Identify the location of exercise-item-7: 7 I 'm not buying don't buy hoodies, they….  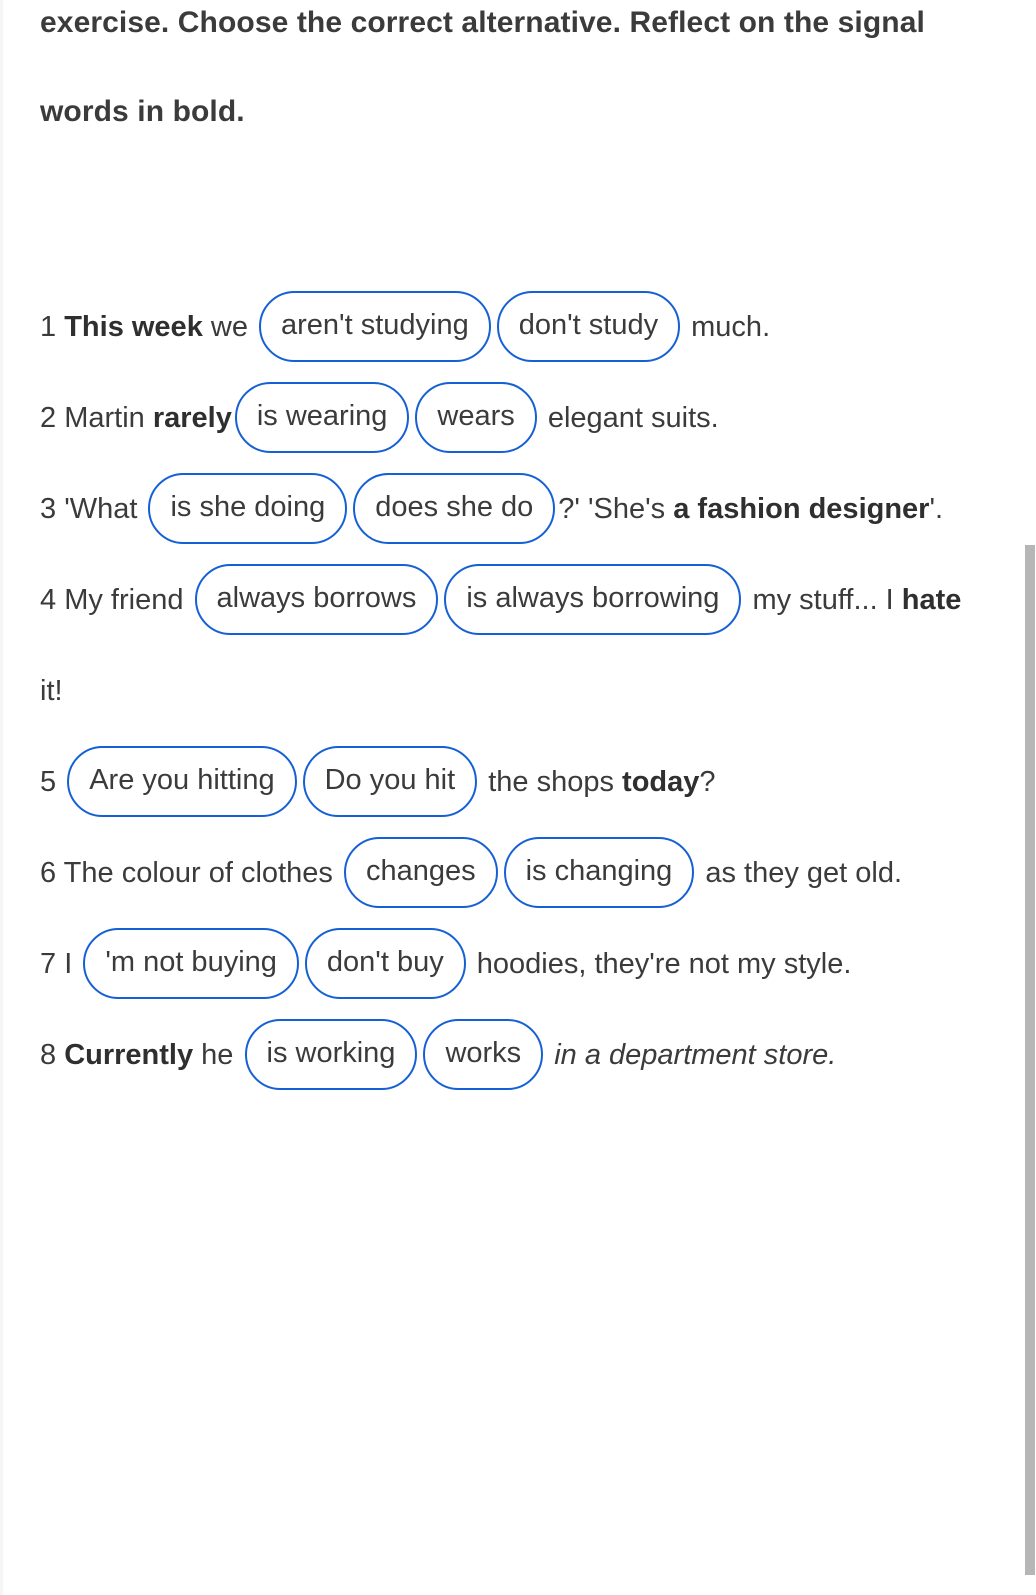
(513, 964).